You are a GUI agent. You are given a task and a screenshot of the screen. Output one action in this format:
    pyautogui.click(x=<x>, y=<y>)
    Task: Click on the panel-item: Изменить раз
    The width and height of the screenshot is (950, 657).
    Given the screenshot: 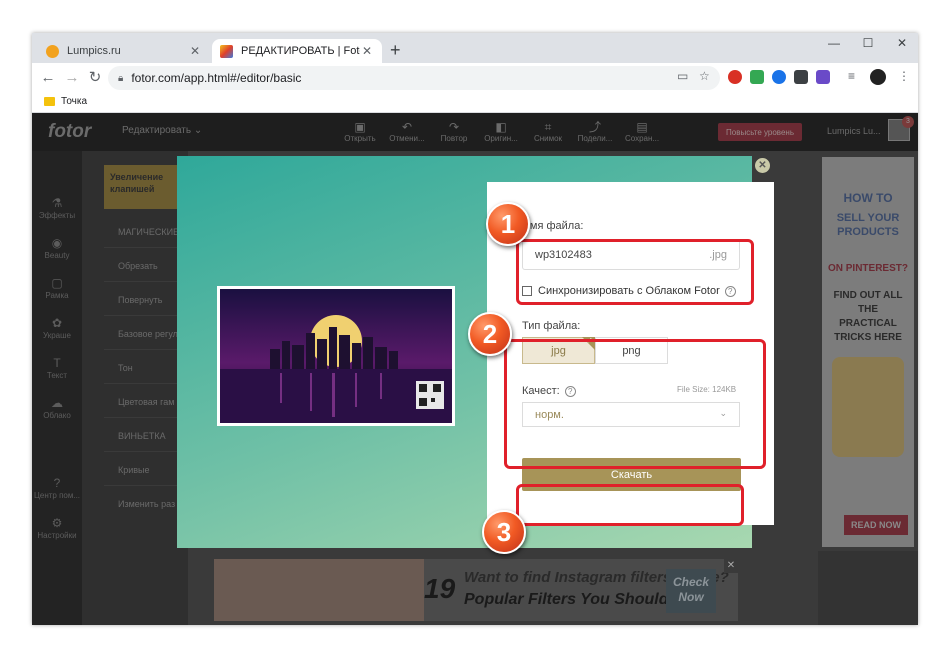 What is the action you would take?
    pyautogui.click(x=146, y=504)
    